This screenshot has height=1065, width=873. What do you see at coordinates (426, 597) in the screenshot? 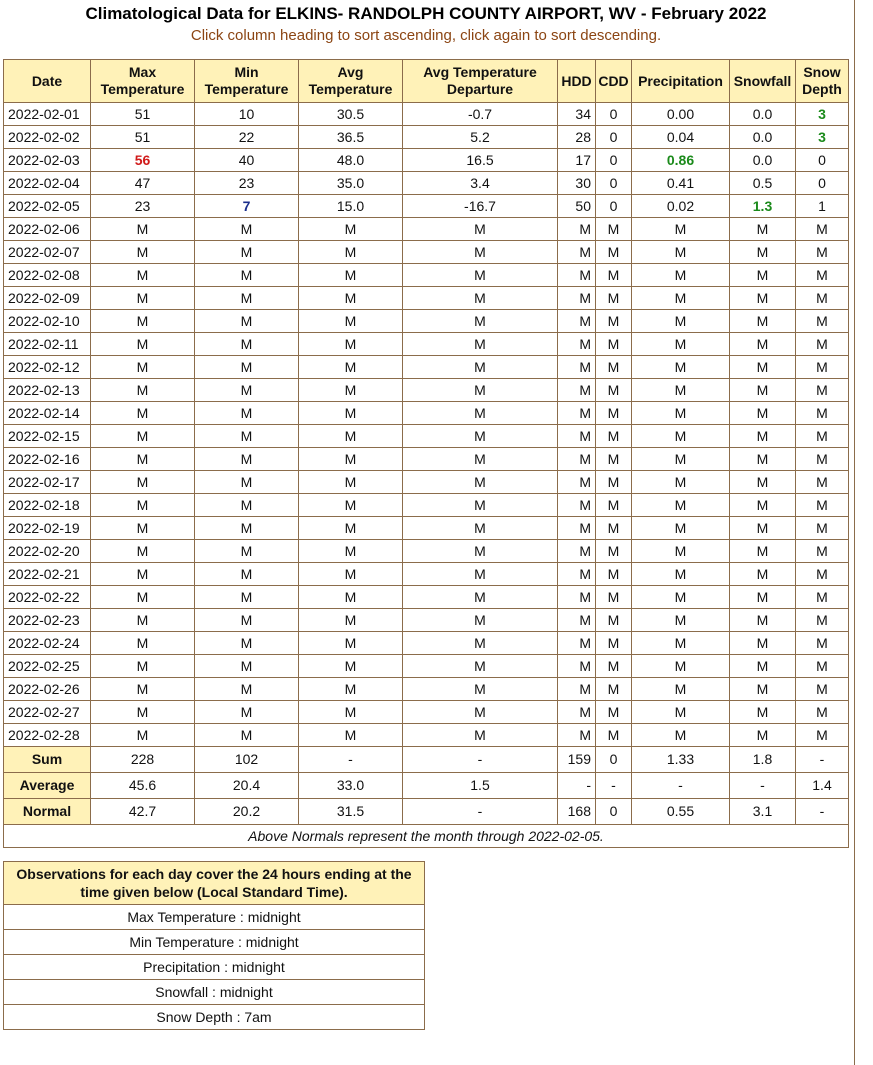
I see `table-row: 2022-02-22 M M M M M M M M M` at bounding box center [426, 597].